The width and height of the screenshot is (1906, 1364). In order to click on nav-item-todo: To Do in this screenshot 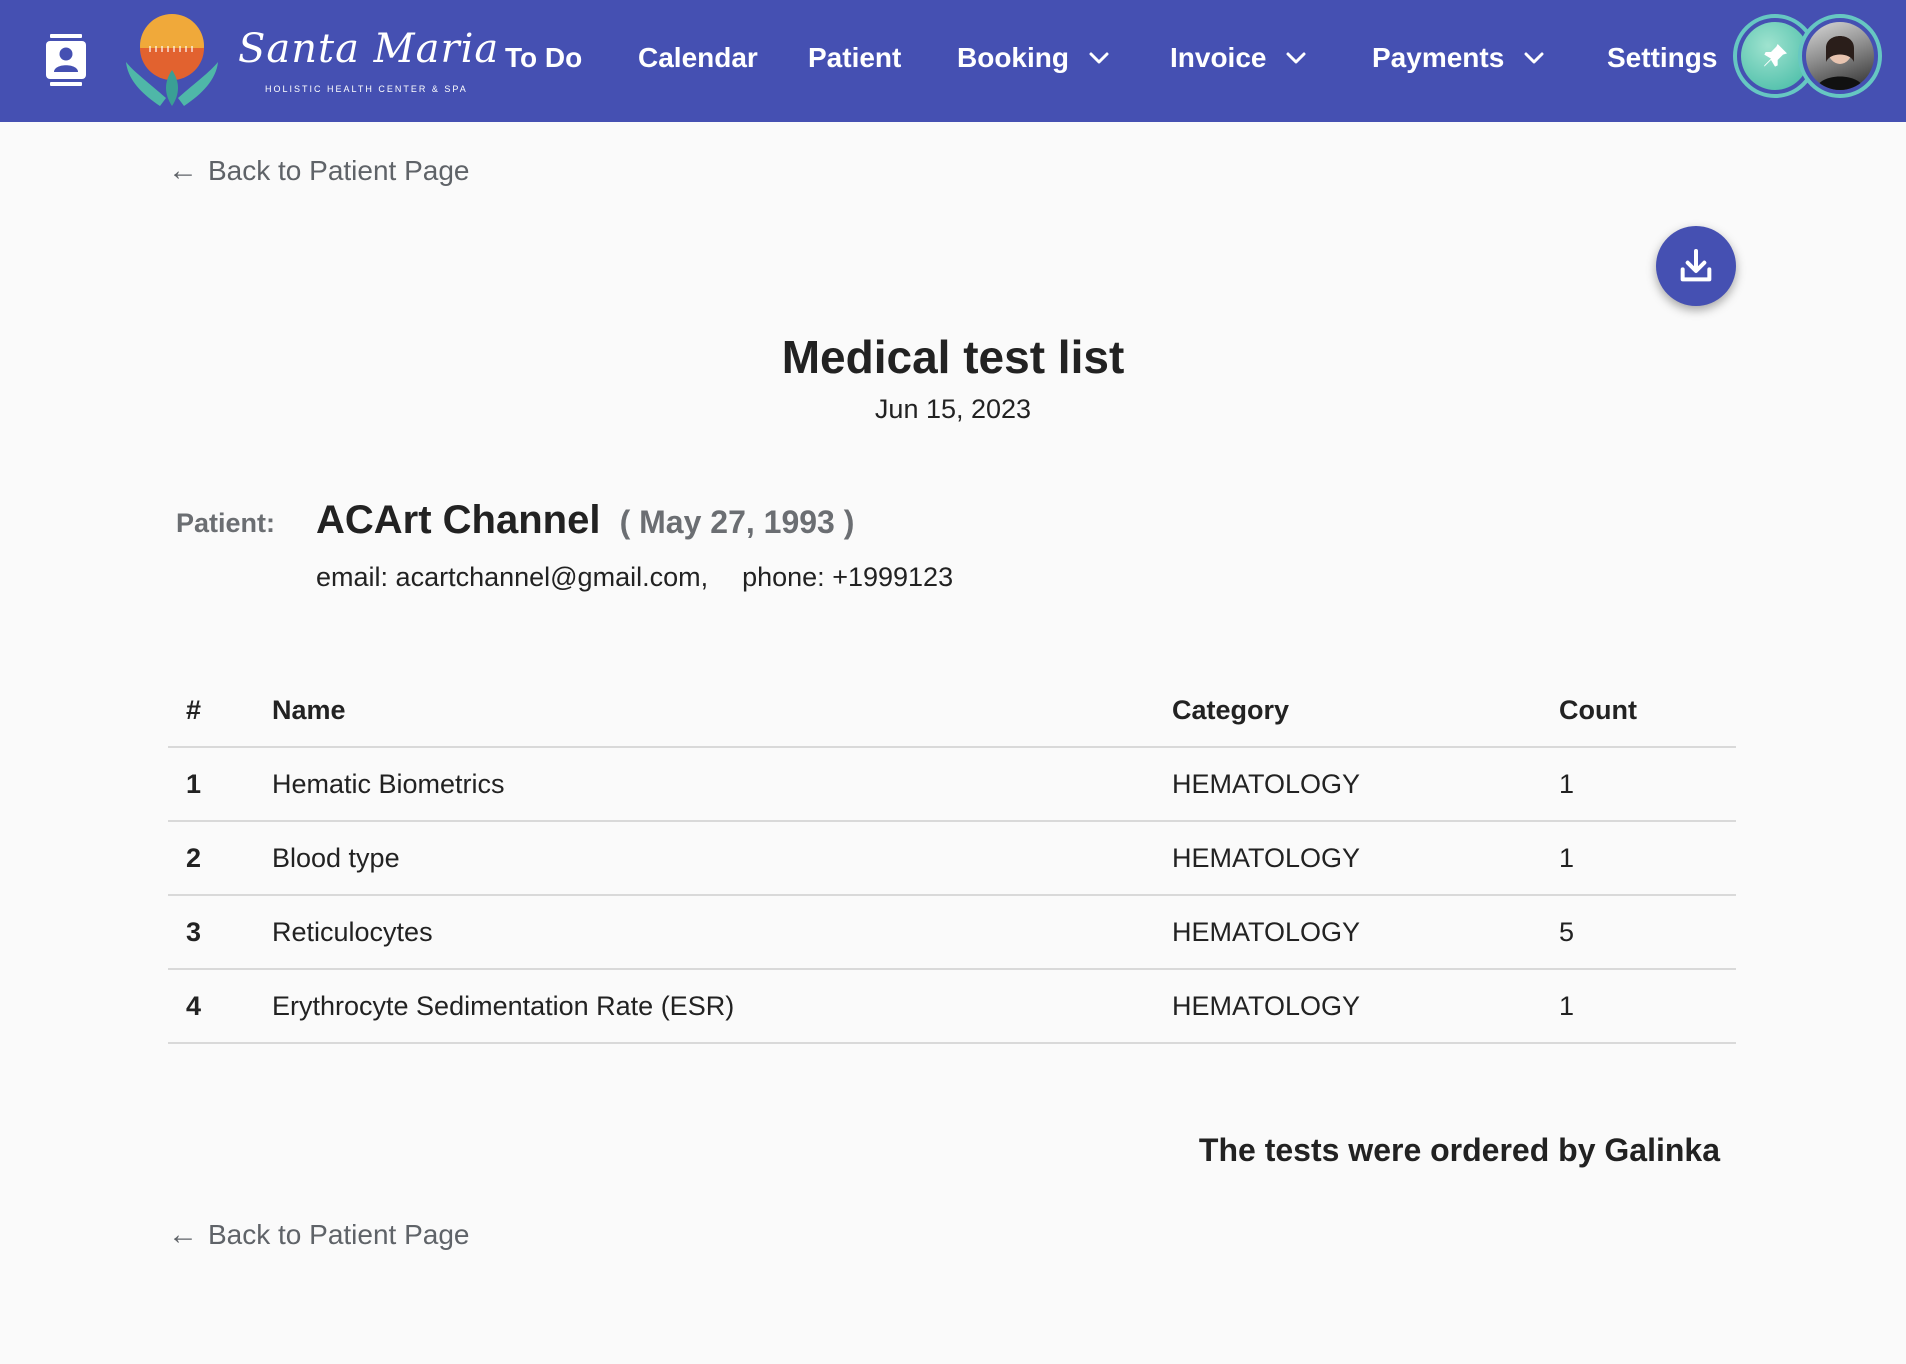, I will do `click(543, 58)`.